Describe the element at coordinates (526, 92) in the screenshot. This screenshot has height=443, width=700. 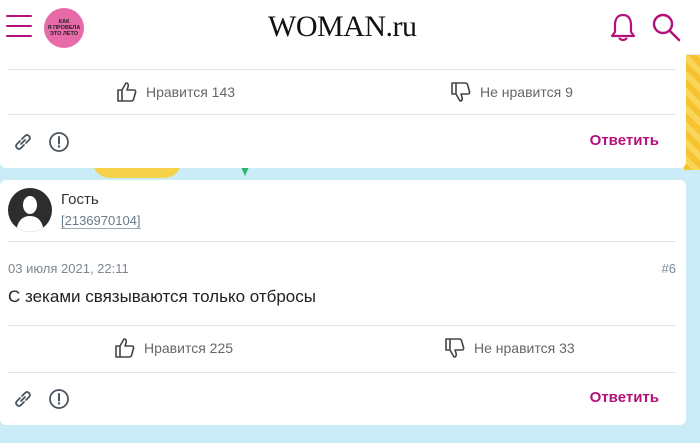
I see `dislike-count: Не нравится 9` at that location.